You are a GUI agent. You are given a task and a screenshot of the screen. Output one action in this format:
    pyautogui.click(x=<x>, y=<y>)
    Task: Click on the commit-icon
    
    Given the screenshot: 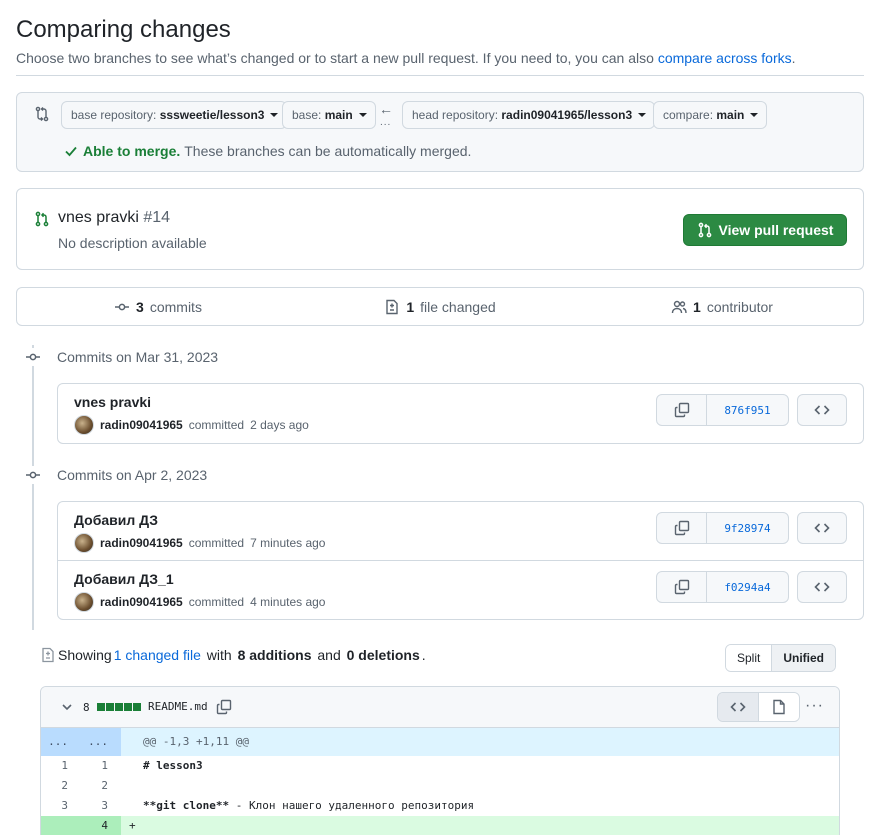 What is the action you would take?
    pyautogui.click(x=122, y=306)
    